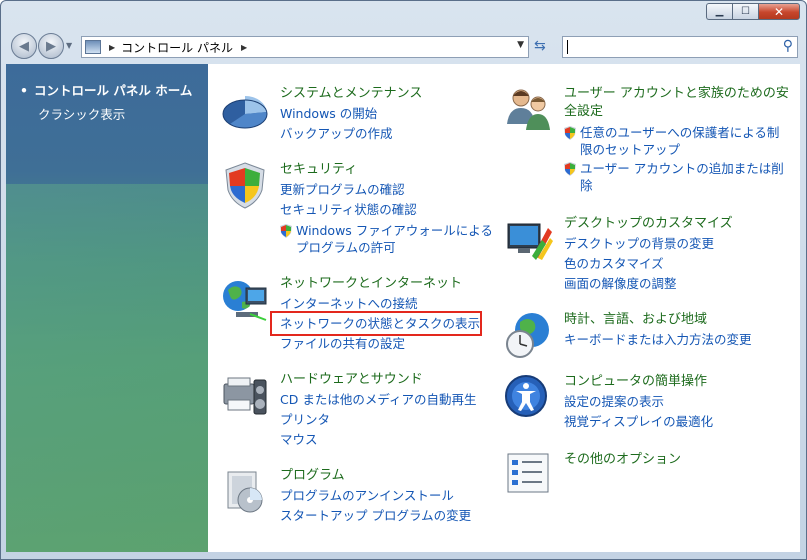 The width and height of the screenshot is (807, 560). I want to click on breadcrumb-control-panel: コントロール パネル, so click(177, 47).